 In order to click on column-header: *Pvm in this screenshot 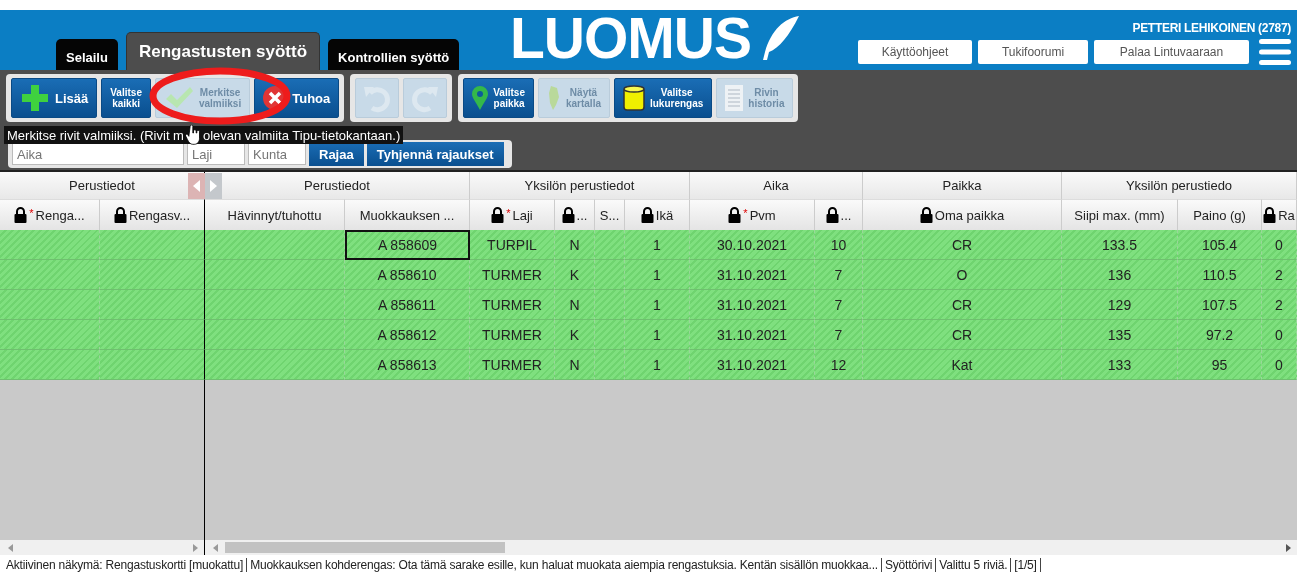, I will do `click(752, 214)`.